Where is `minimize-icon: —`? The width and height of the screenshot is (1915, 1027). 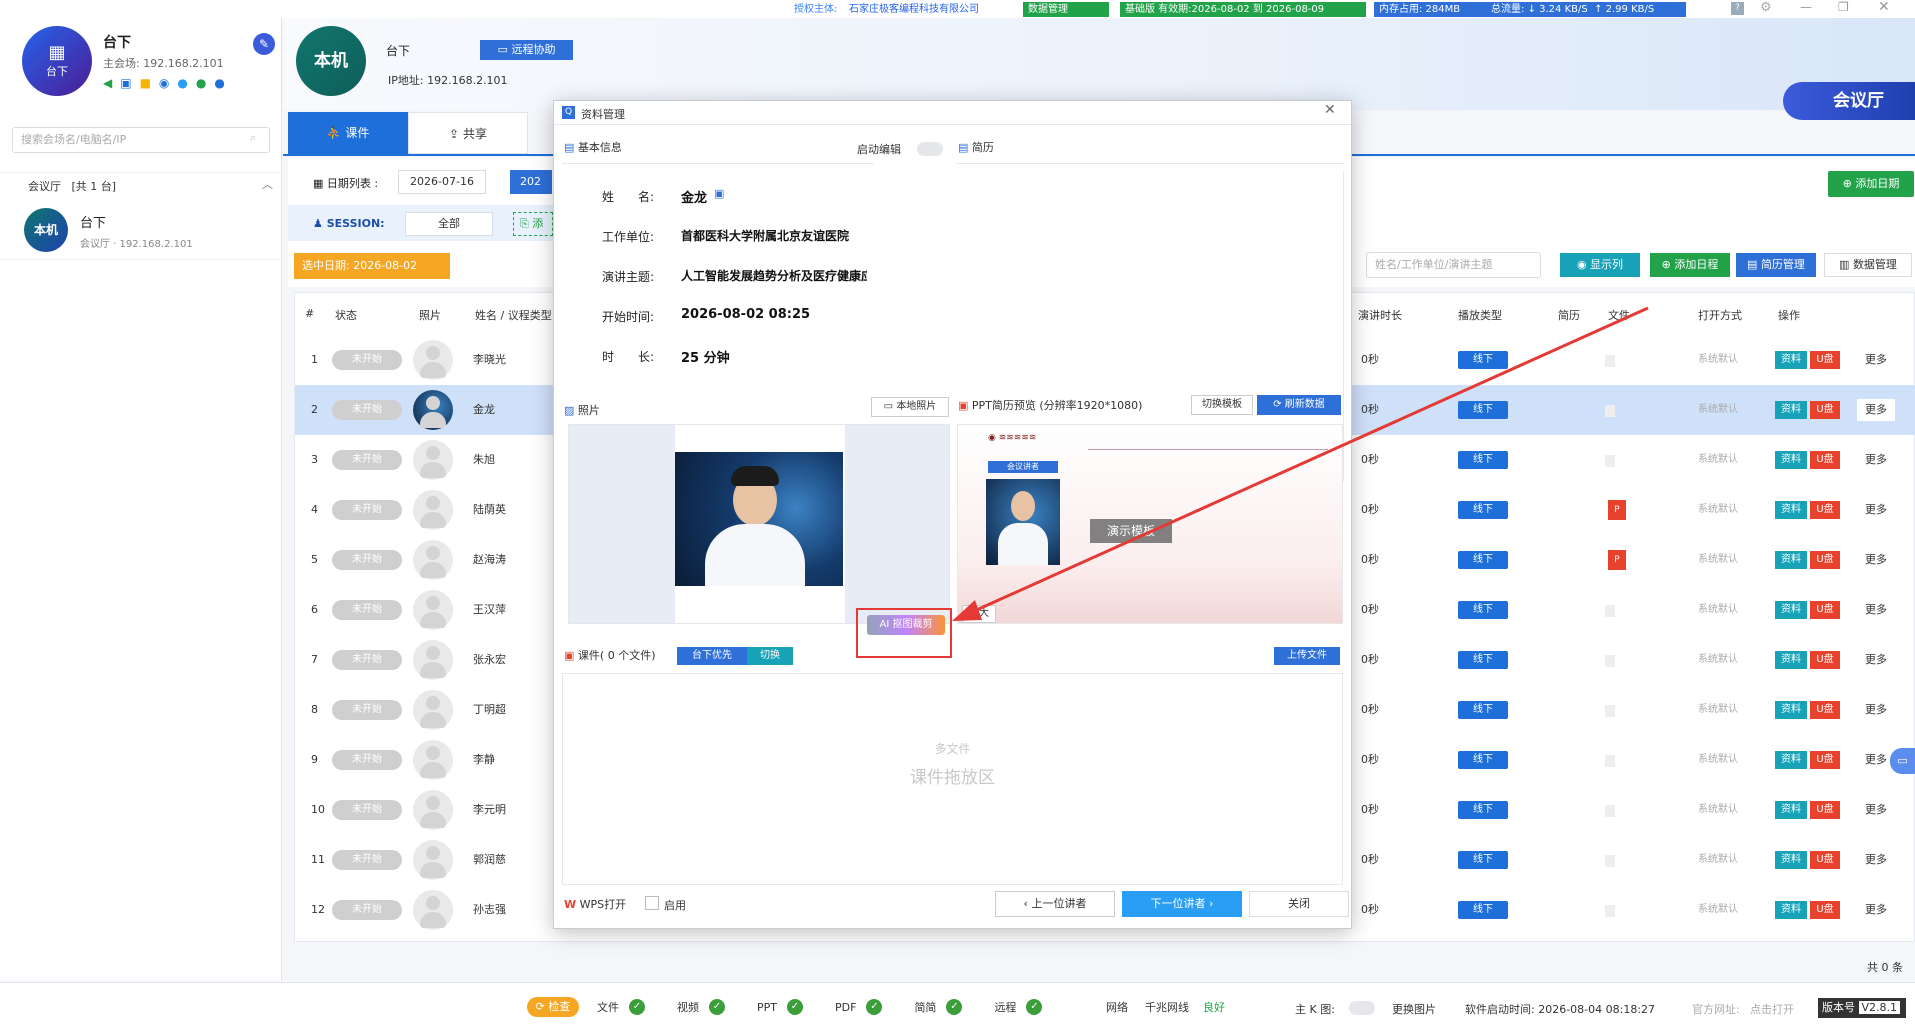 minimize-icon: — is located at coordinates (1806, 7).